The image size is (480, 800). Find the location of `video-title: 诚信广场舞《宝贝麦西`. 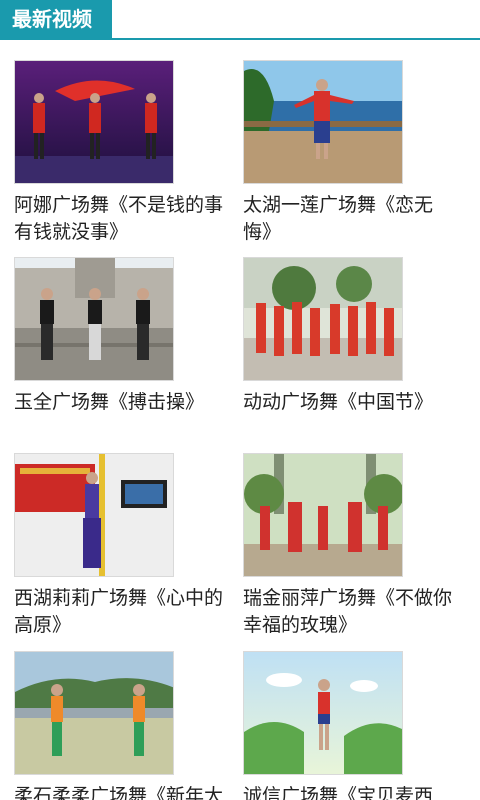

video-title: 诚信广场舞《宝贝麦西 is located at coordinates (350, 791).